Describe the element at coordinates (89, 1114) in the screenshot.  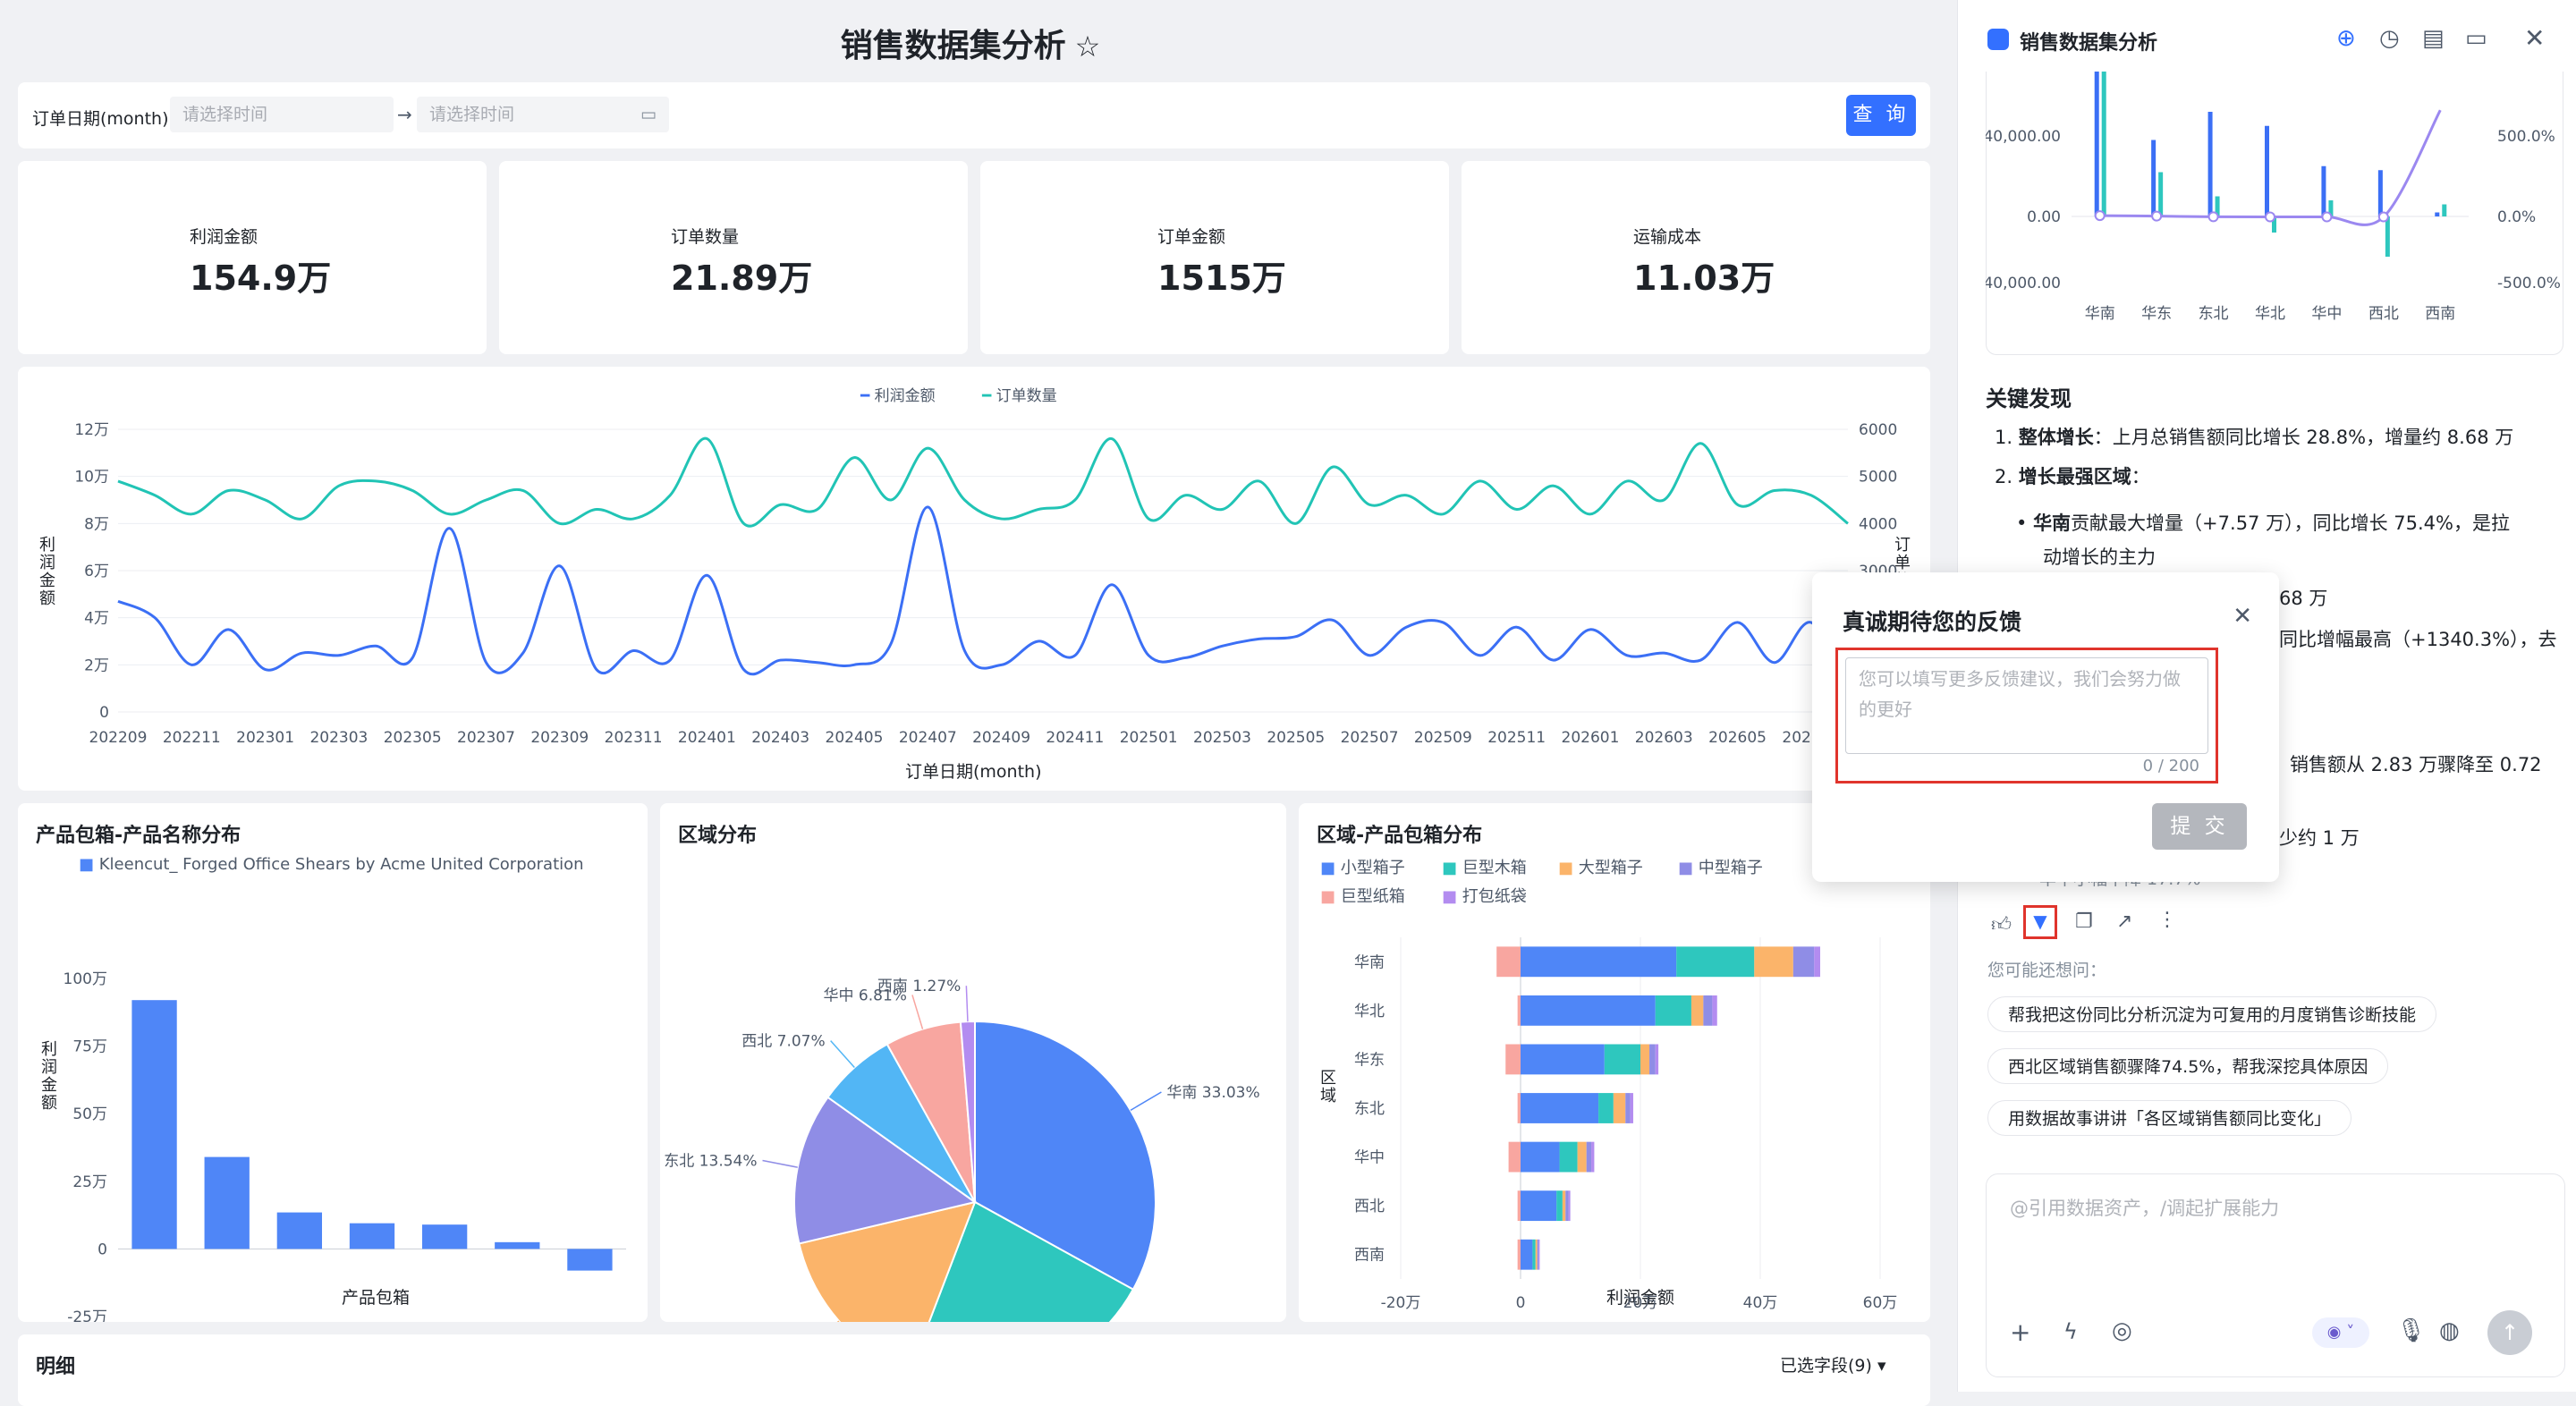
I see `y-tick-label: 50万` at that location.